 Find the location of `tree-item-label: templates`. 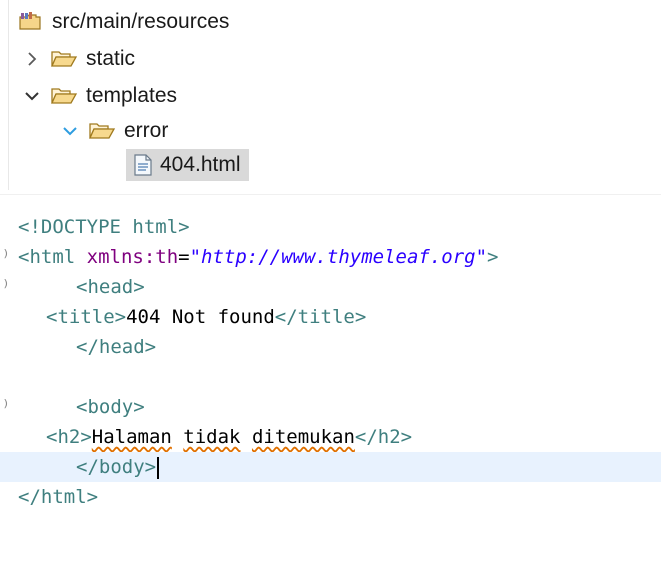

tree-item-label: templates is located at coordinates (132, 95).